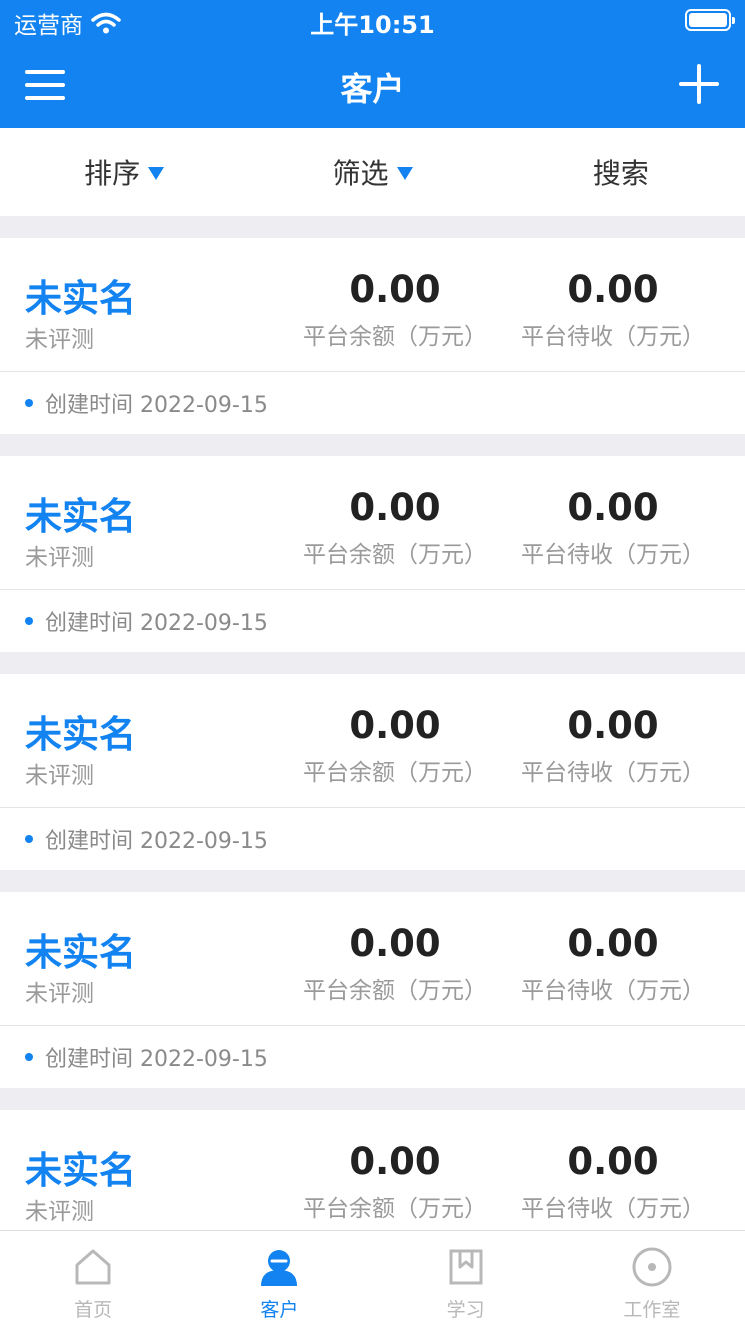 The height and width of the screenshot is (1329, 745). I want to click on studio-icon, so click(652, 1267).